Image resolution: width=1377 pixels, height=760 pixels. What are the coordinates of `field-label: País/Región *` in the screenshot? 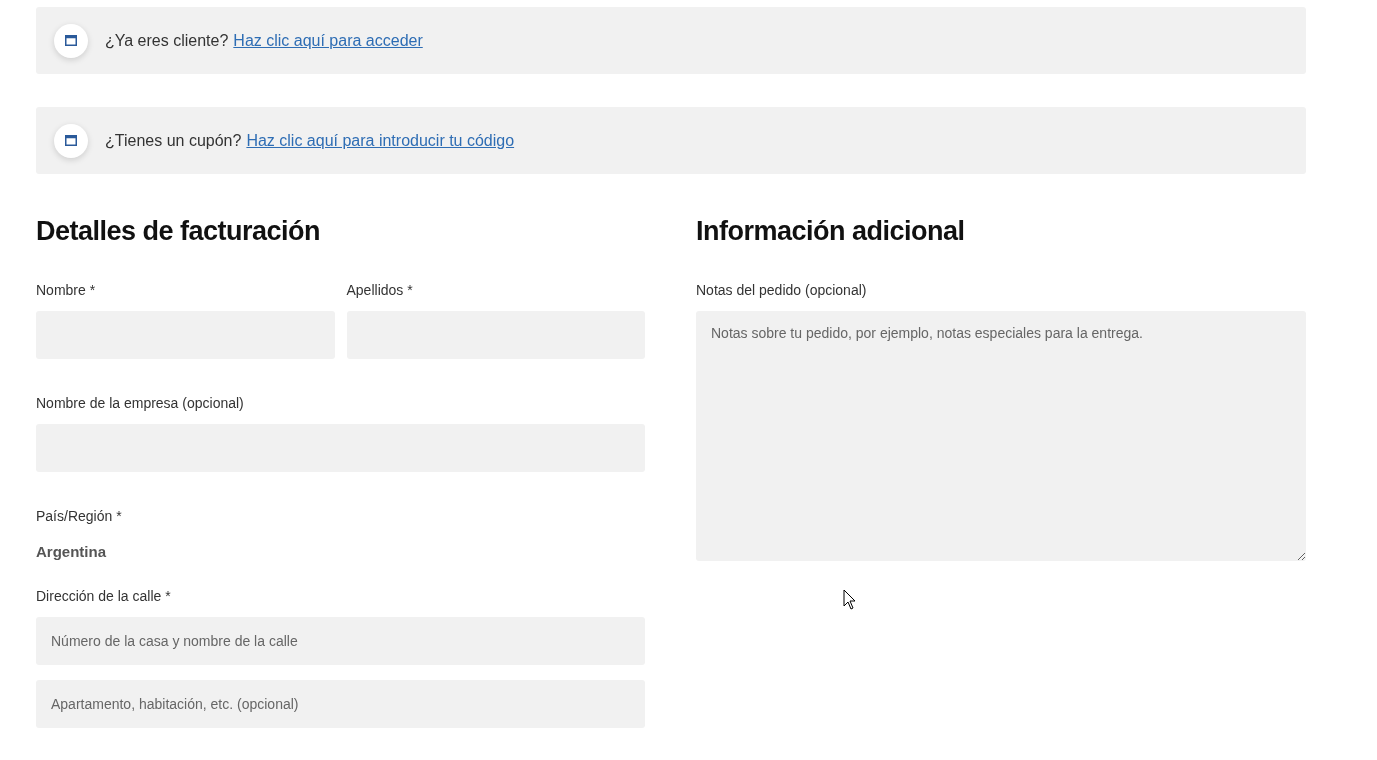 It's located at (79, 516).